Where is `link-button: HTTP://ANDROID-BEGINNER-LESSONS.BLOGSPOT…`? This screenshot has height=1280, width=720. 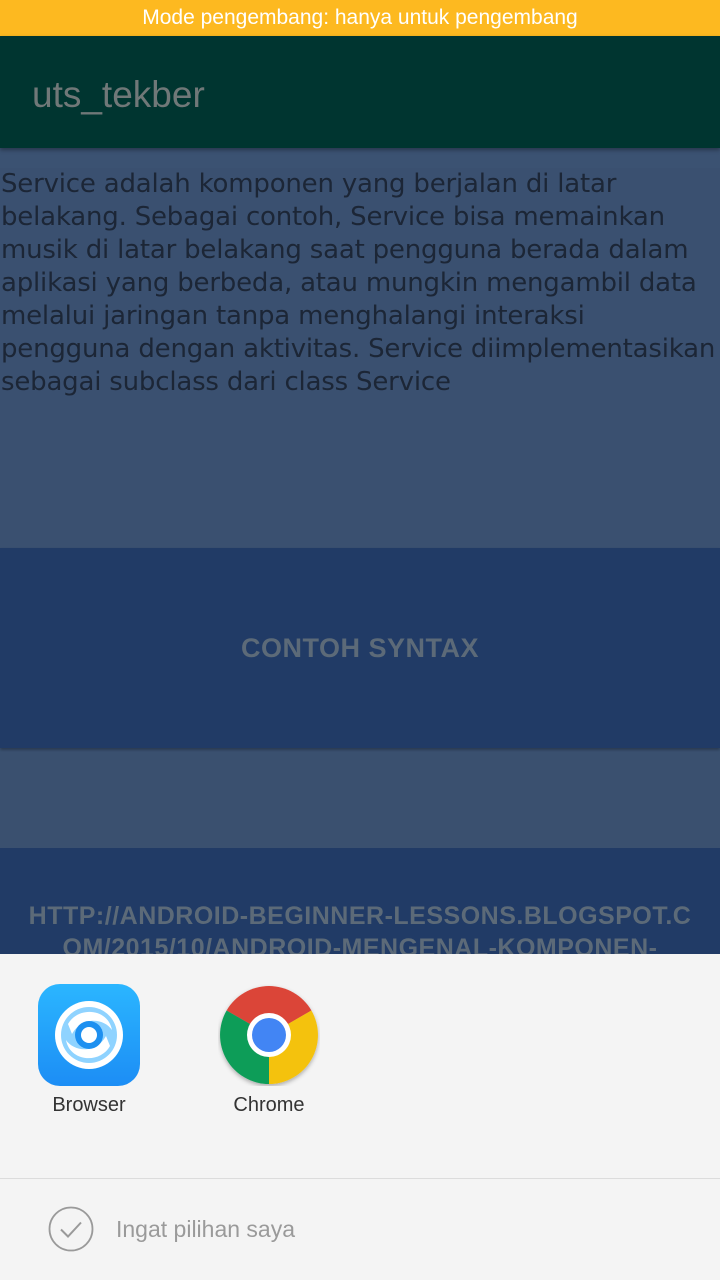
link-button: HTTP://ANDROID-BEGINNER-LESSONS.BLOGSPOT… is located at coordinates (360, 903).